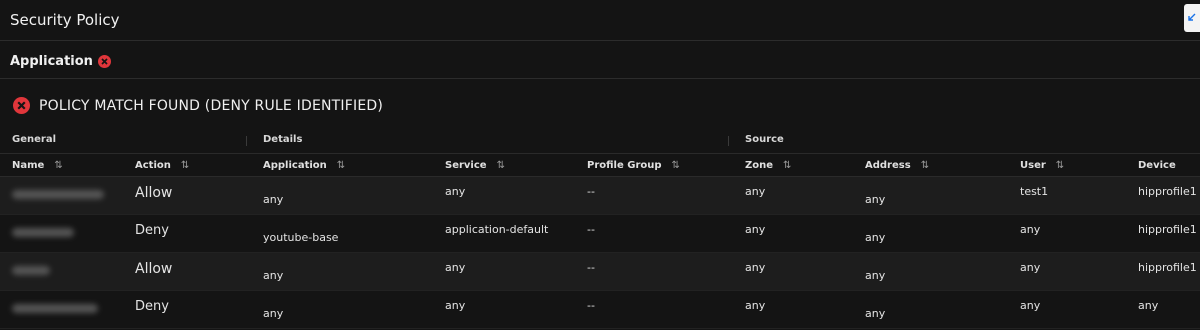 This screenshot has height=330, width=1200. Describe the element at coordinates (930, 165) in the screenshot. I see `column-header-address: Address ⇅` at that location.